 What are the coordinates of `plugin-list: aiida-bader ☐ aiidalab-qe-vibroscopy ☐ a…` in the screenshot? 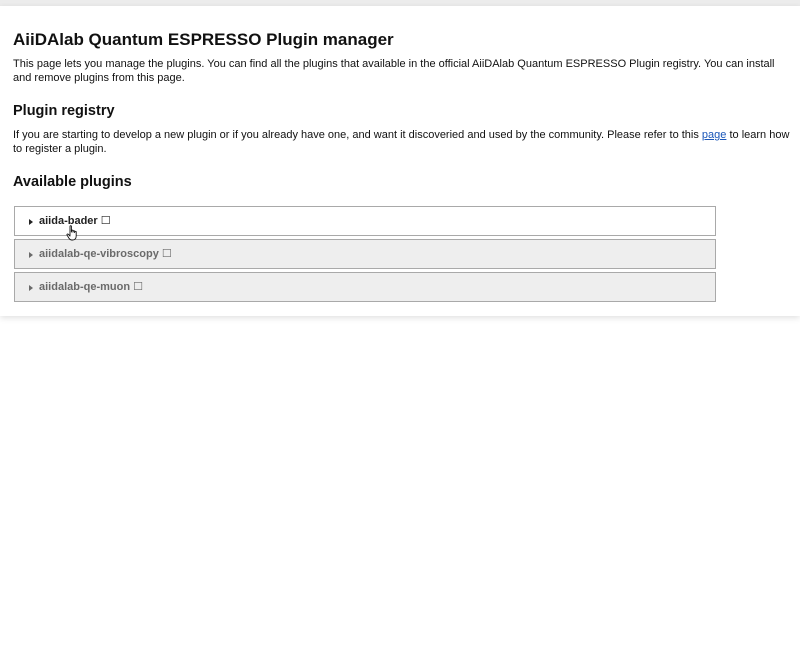 It's located at (365, 255).